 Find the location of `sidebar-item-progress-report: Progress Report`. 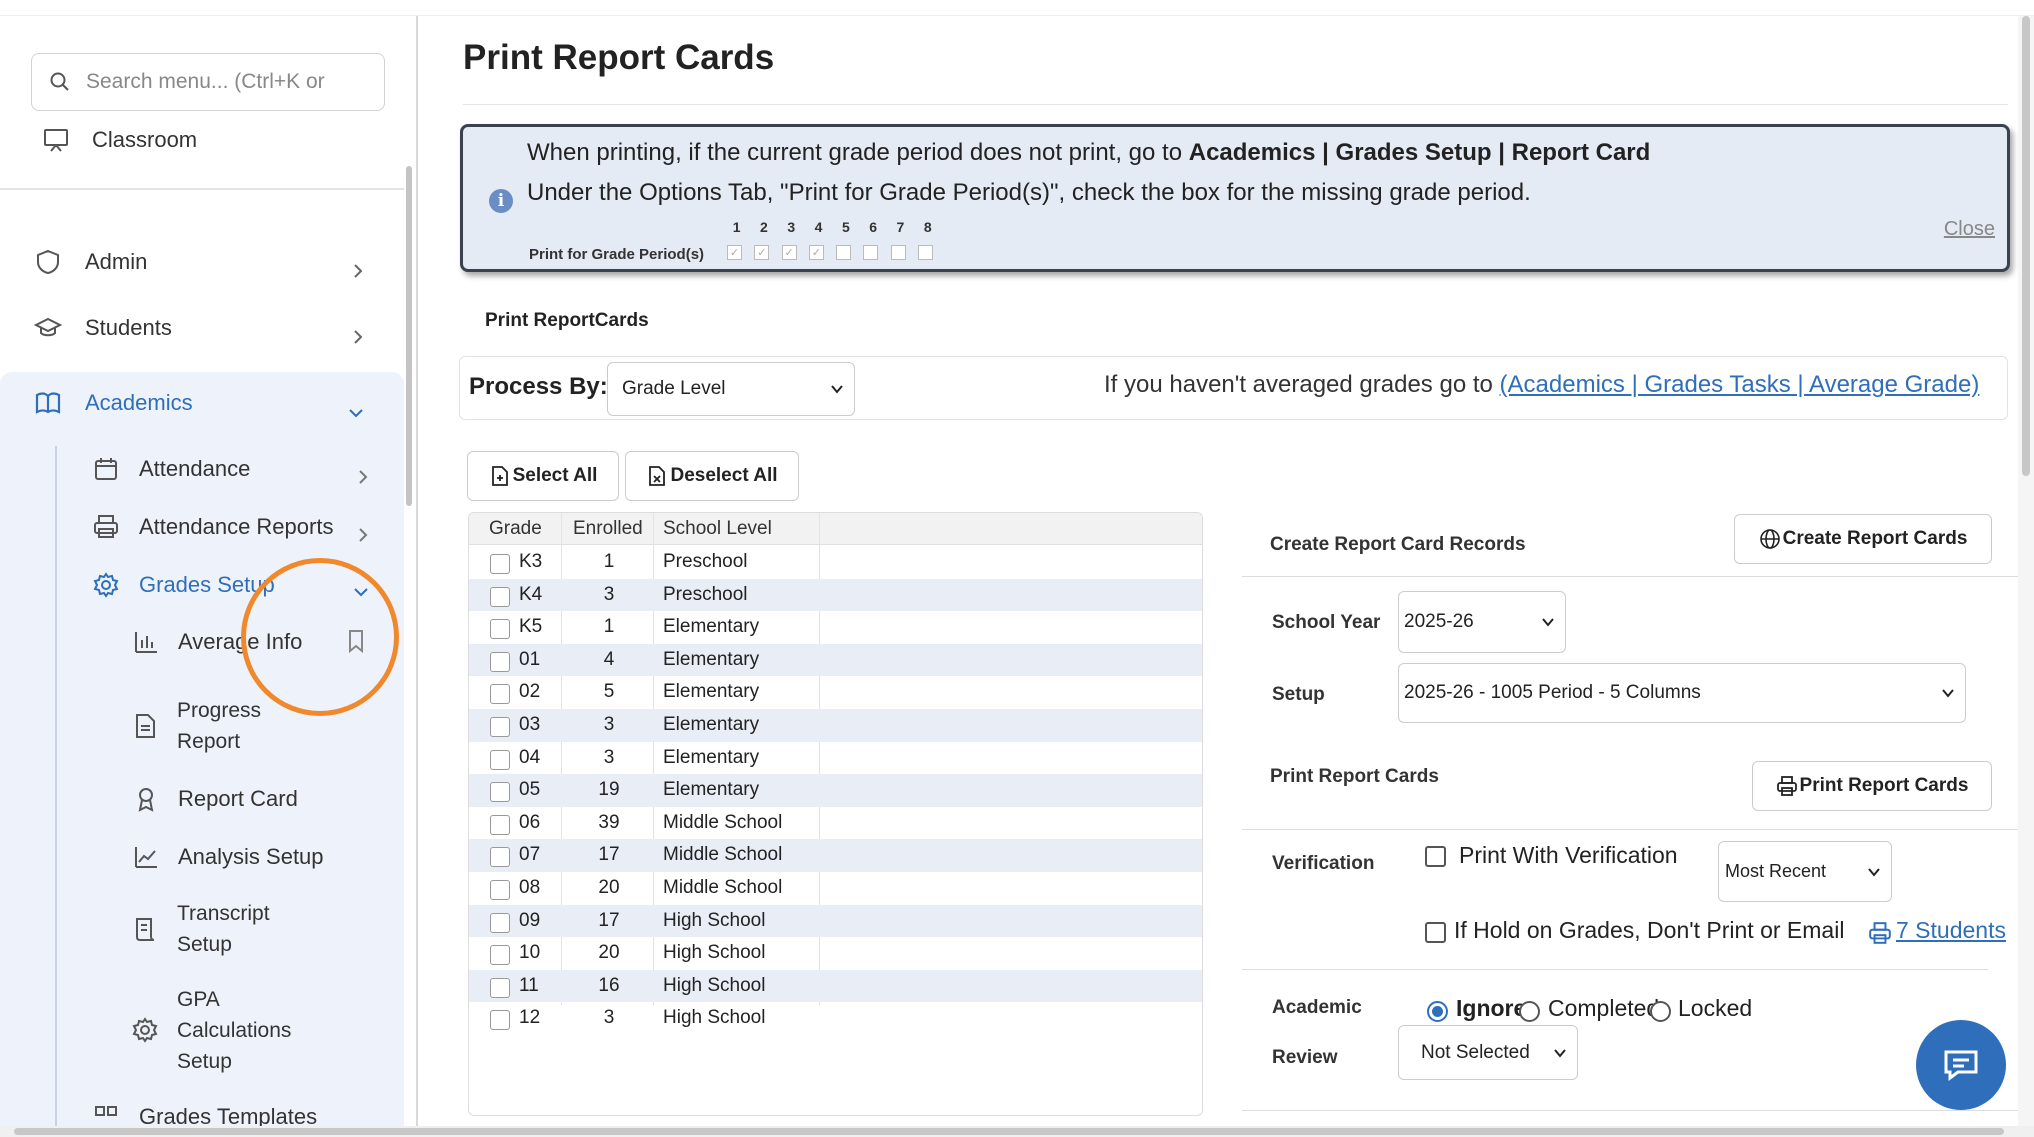

sidebar-item-progress-report: Progress Report is located at coordinates (219, 726).